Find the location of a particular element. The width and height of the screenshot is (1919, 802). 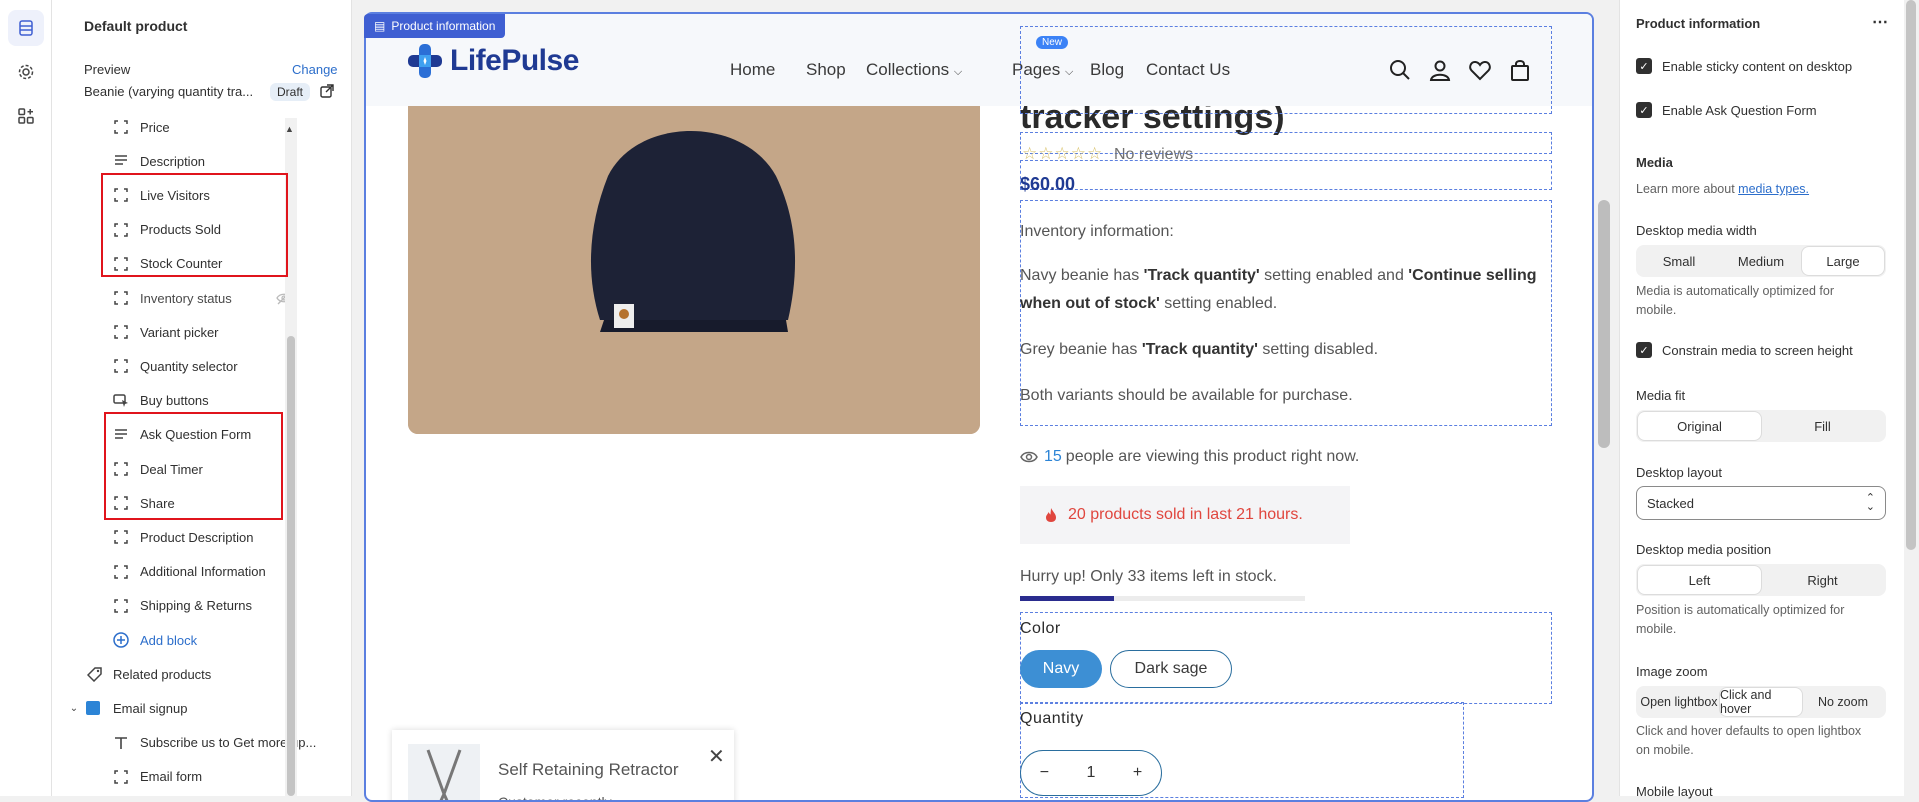

tree-scrollbar-thumb is located at coordinates (291, 566).